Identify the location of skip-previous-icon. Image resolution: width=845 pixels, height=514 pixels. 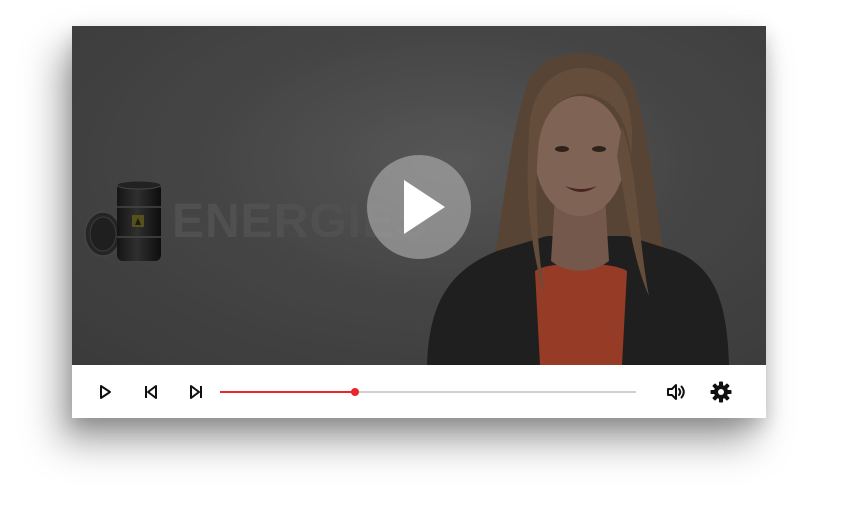
(151, 392).